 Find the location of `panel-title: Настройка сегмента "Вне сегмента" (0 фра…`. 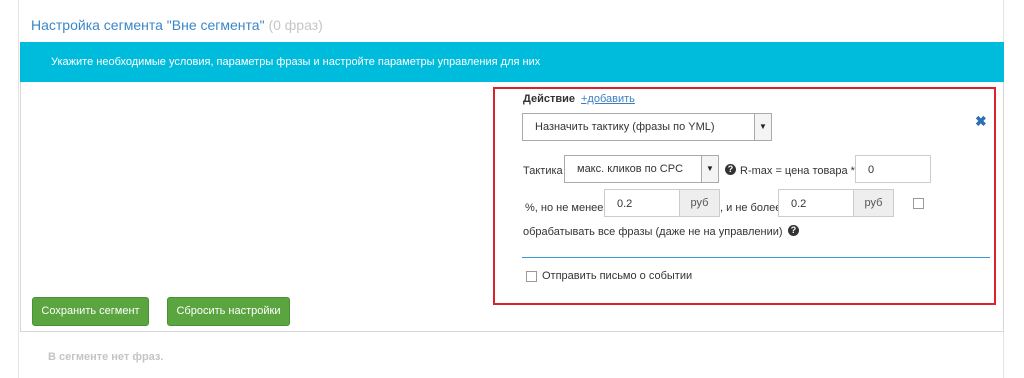

panel-title: Настройка сегмента "Вне сегмента" (0 фра… is located at coordinates (177, 25).